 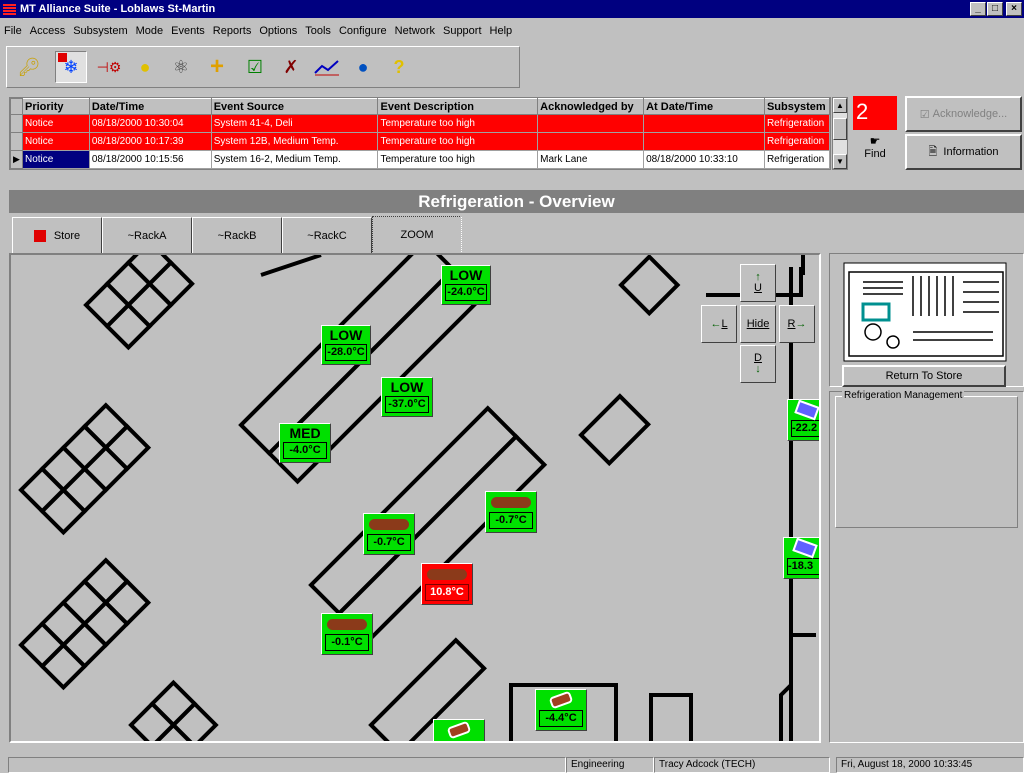 I want to click on row-selector-current: ▶, so click(x=16, y=159).